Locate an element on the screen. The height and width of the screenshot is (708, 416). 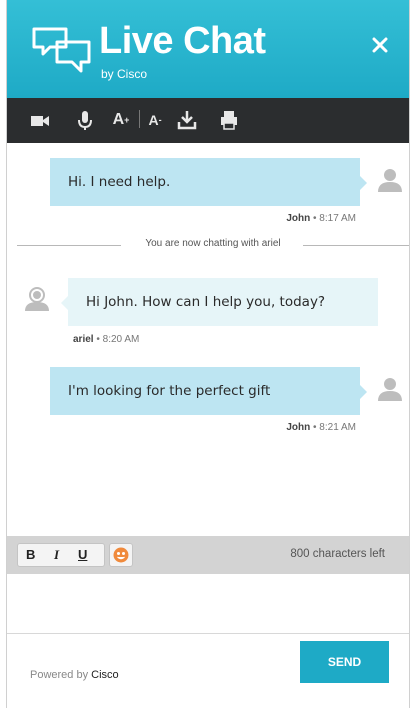
system-notice-text: You are now chatting with ariel is located at coordinates (213, 243).